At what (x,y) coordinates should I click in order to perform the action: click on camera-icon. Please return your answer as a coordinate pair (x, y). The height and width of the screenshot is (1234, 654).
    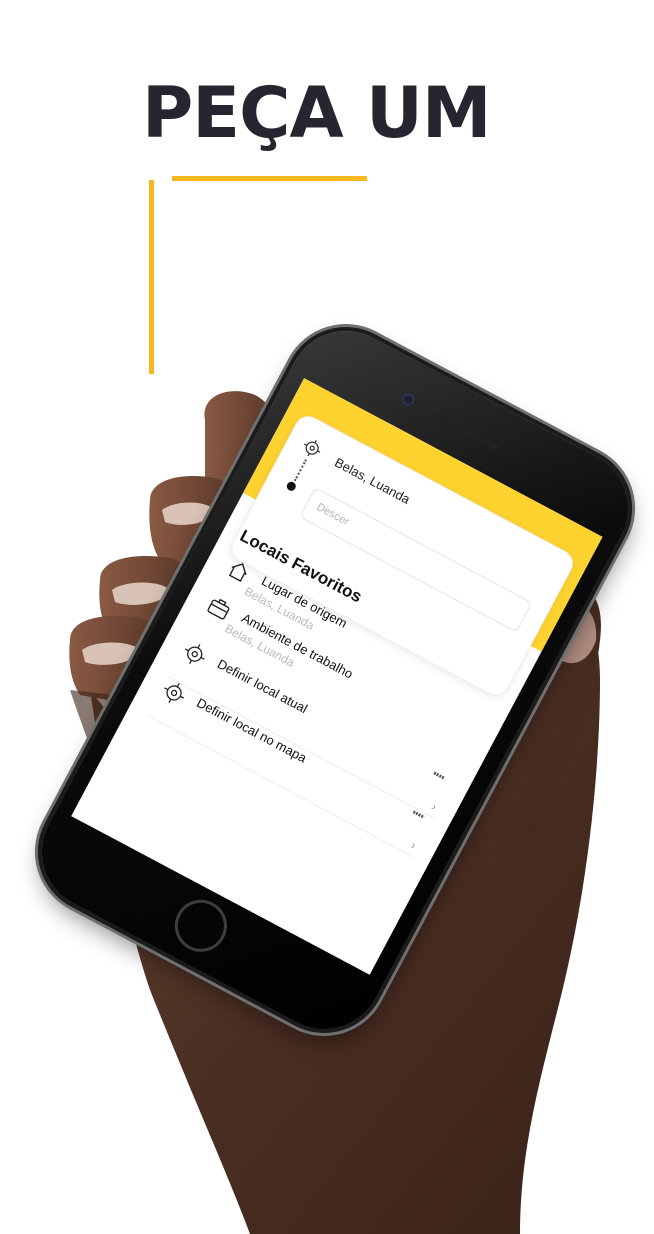
    Looking at the image, I should click on (408, 399).